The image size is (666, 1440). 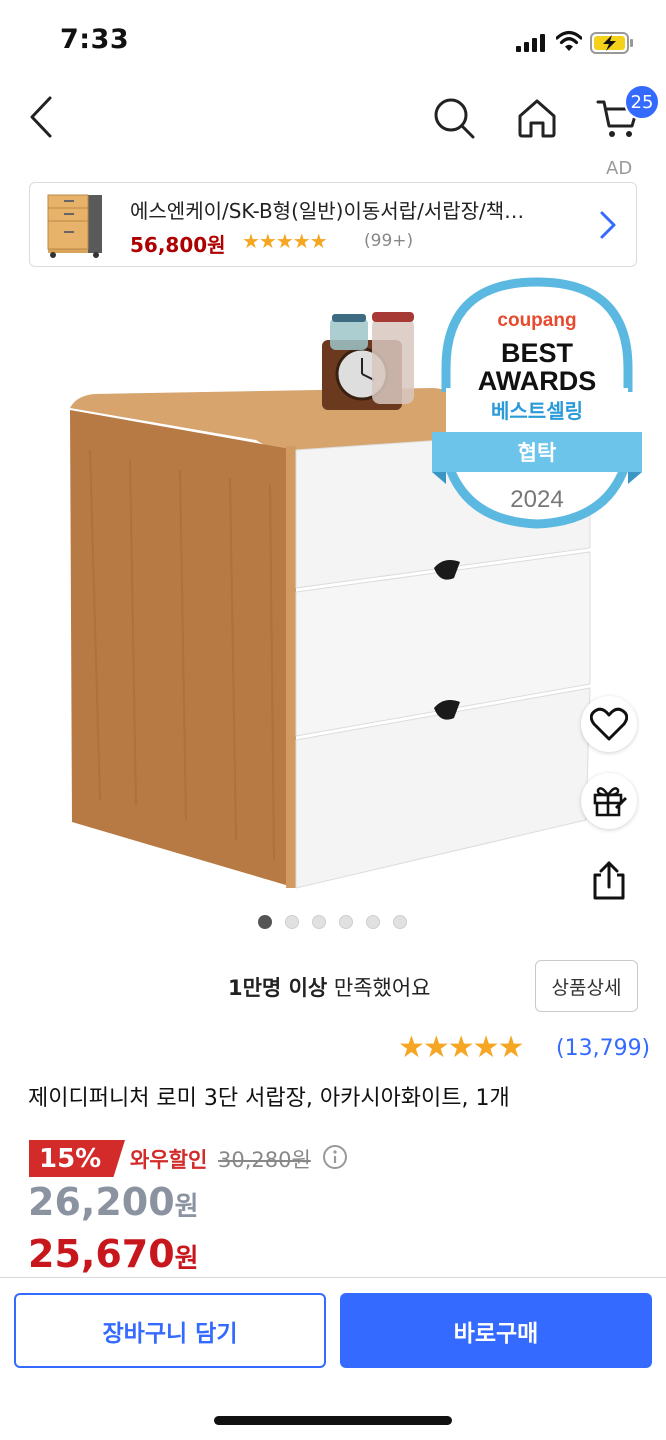 I want to click on ad-star-rating: ★★★★★, so click(x=285, y=241).